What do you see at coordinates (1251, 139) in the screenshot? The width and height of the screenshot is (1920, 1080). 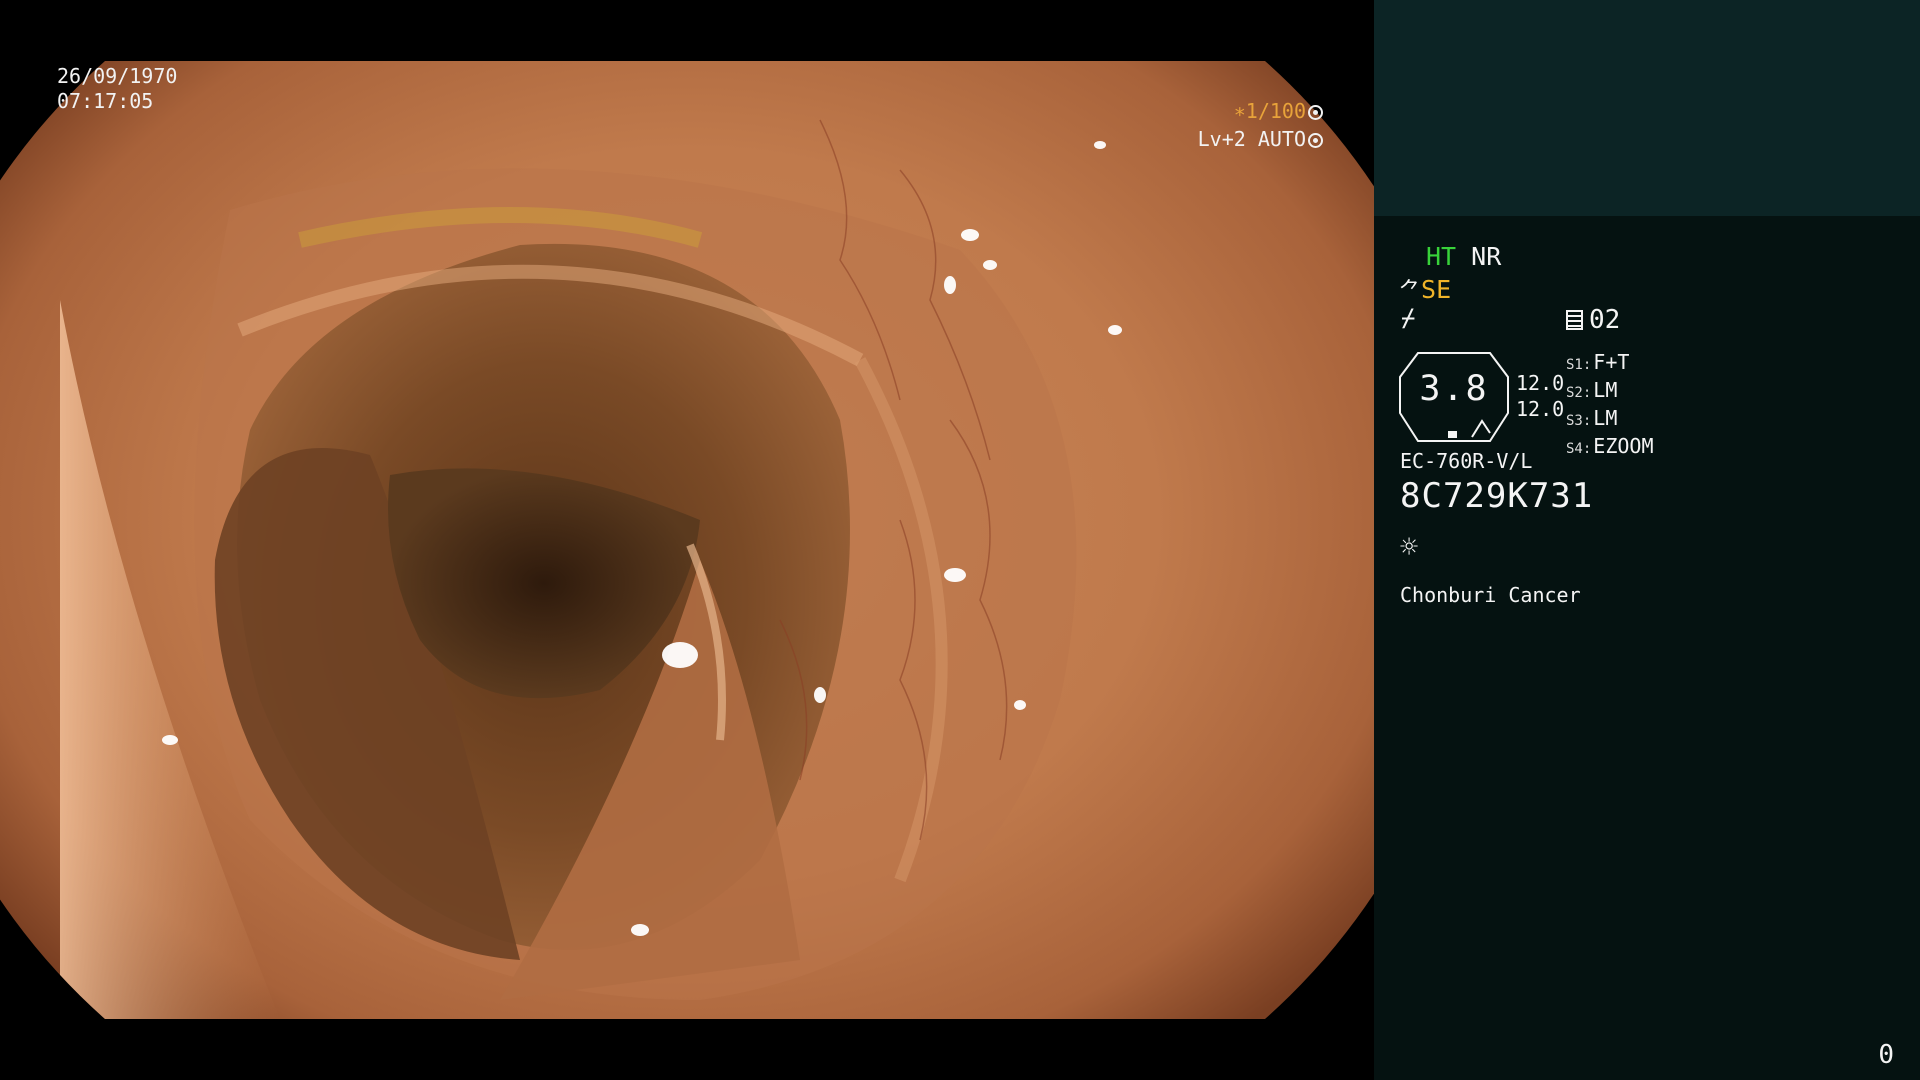 I see `iris-mode: Lv+2 AUTO` at bounding box center [1251, 139].